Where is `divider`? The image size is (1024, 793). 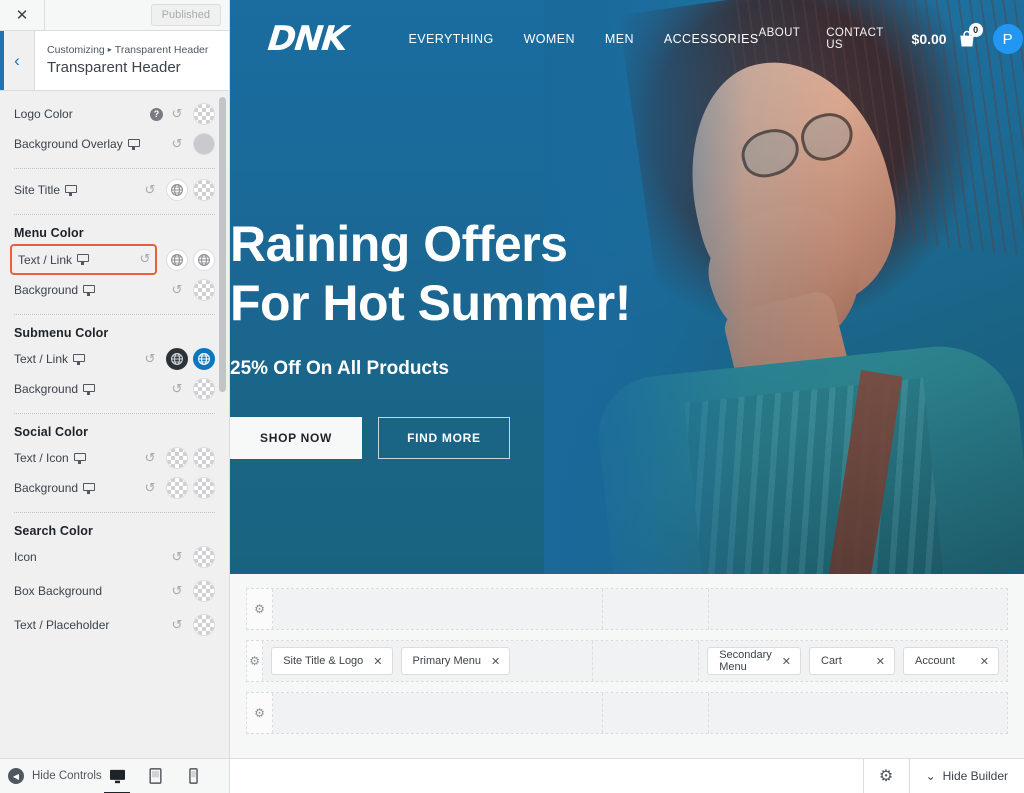 divider is located at coordinates (114, 168).